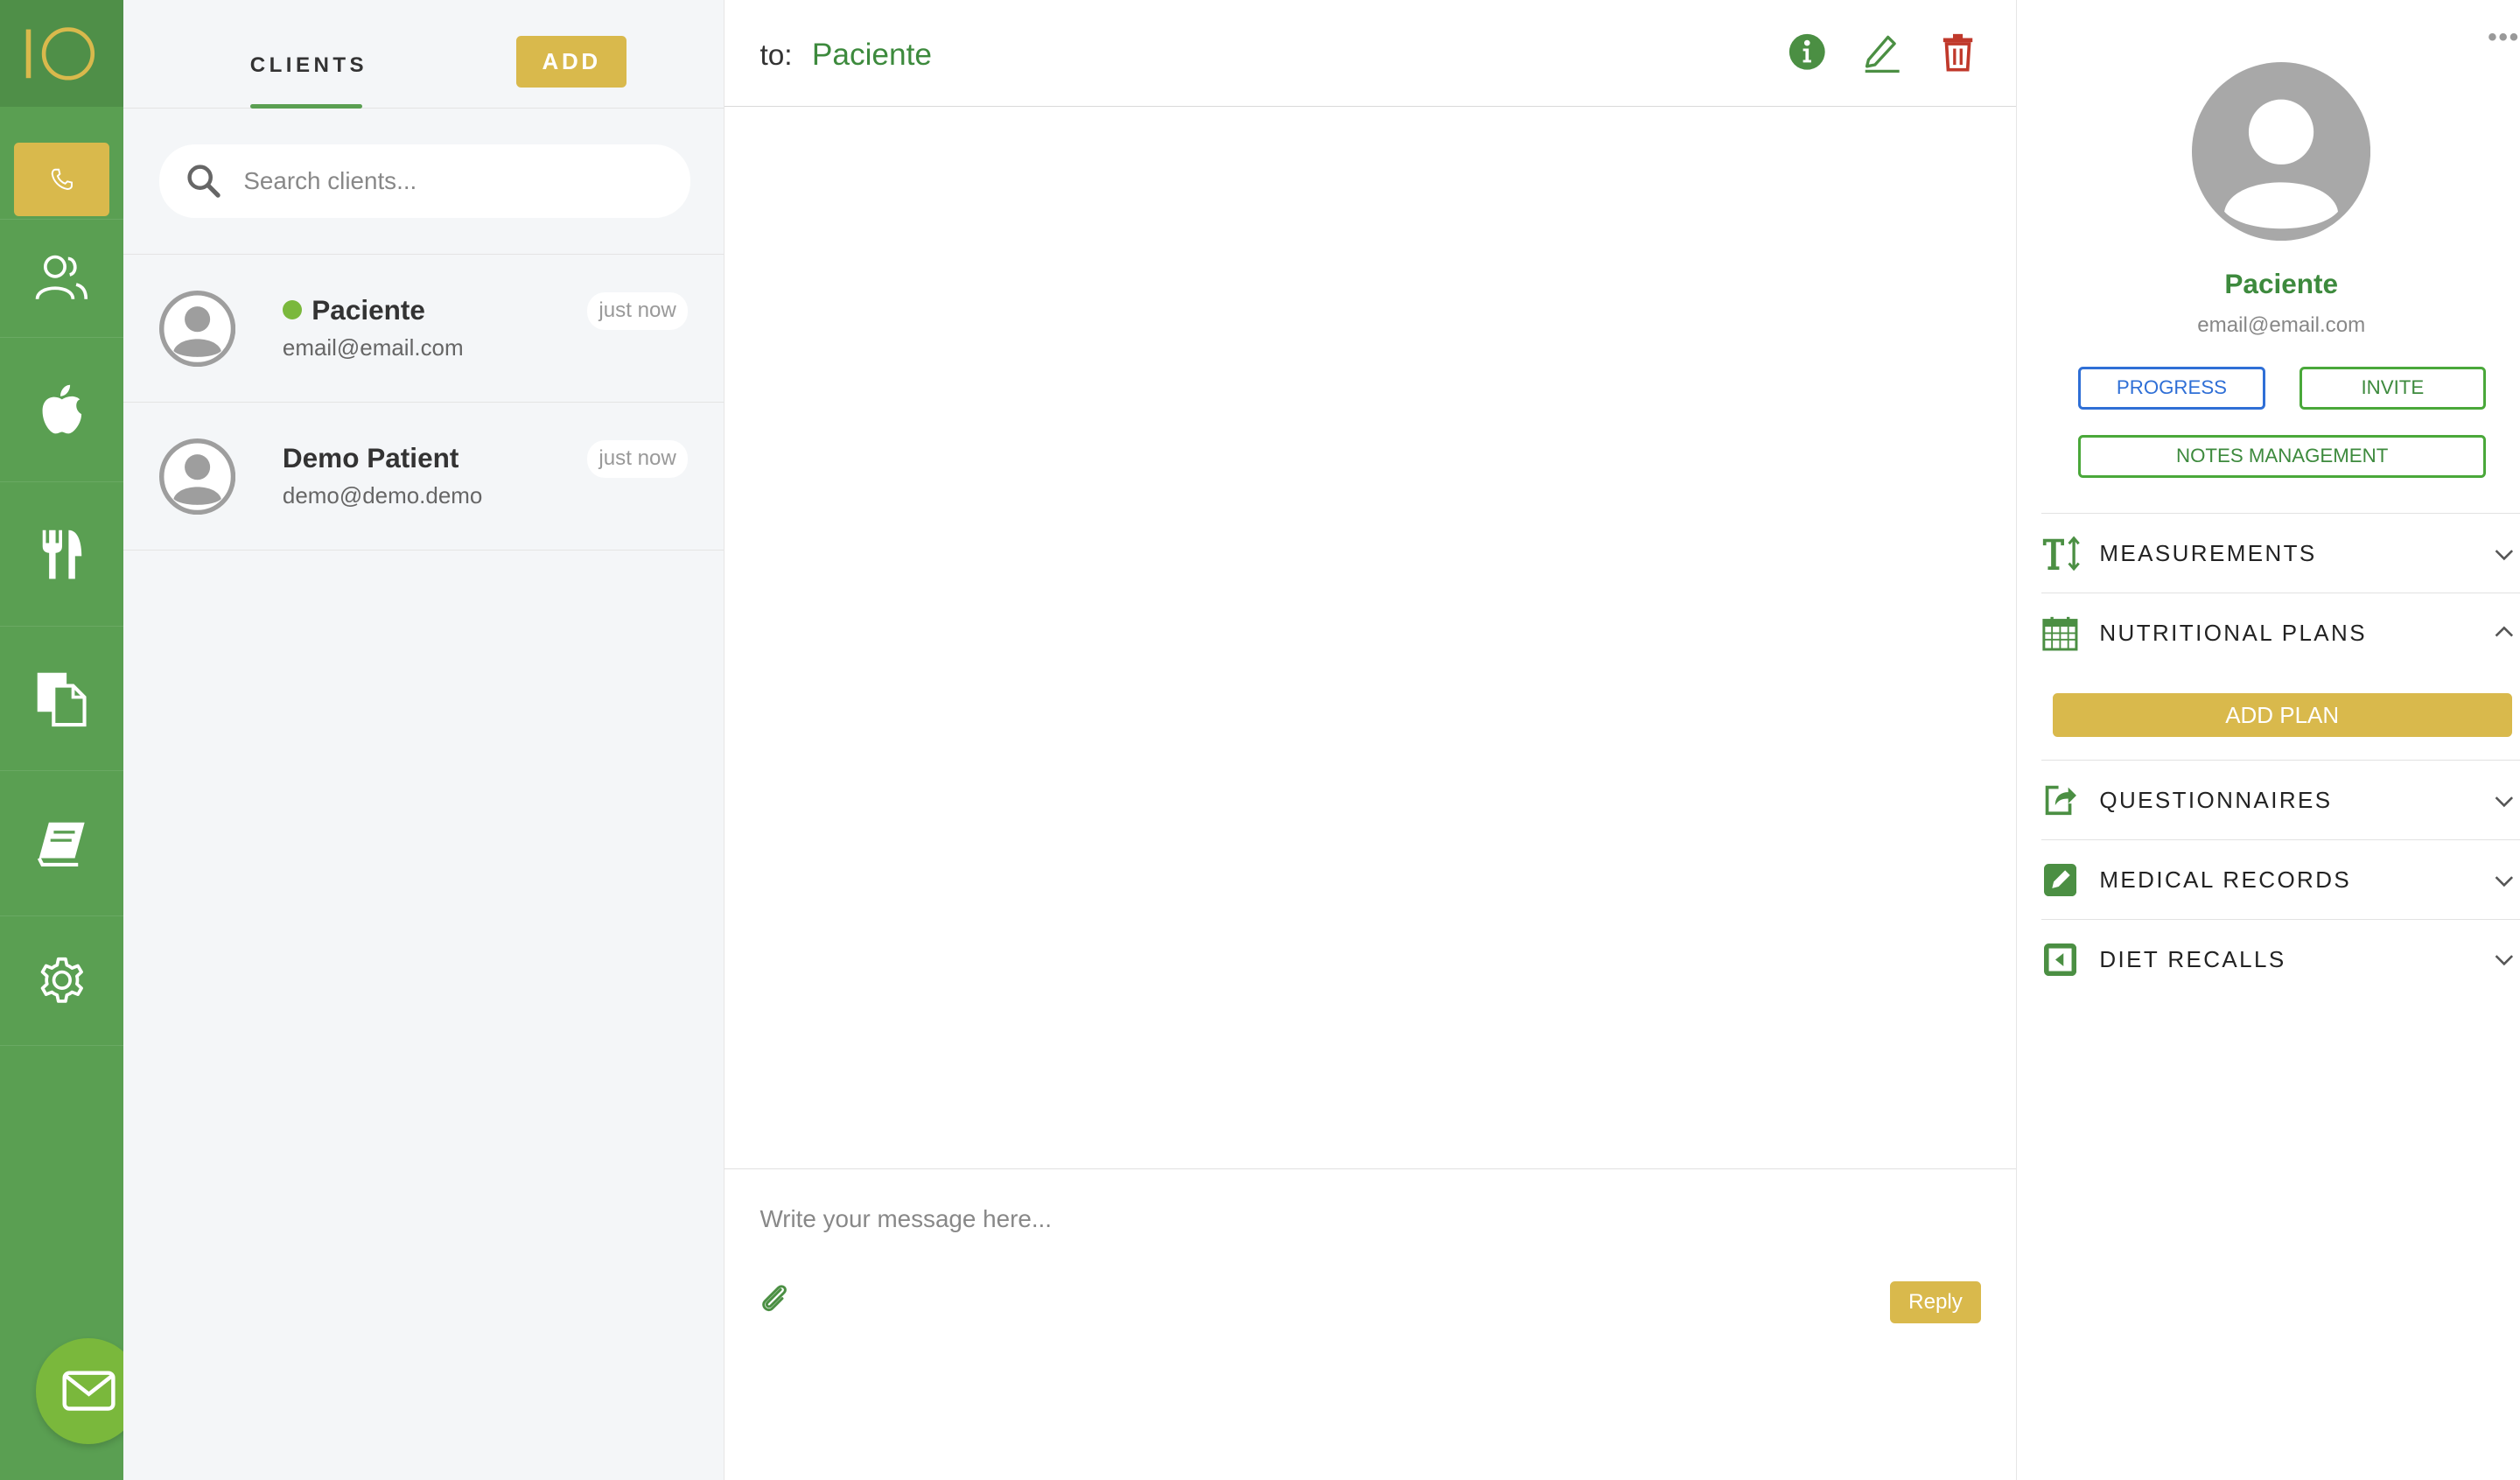  I want to click on gear-icon, so click(61, 980).